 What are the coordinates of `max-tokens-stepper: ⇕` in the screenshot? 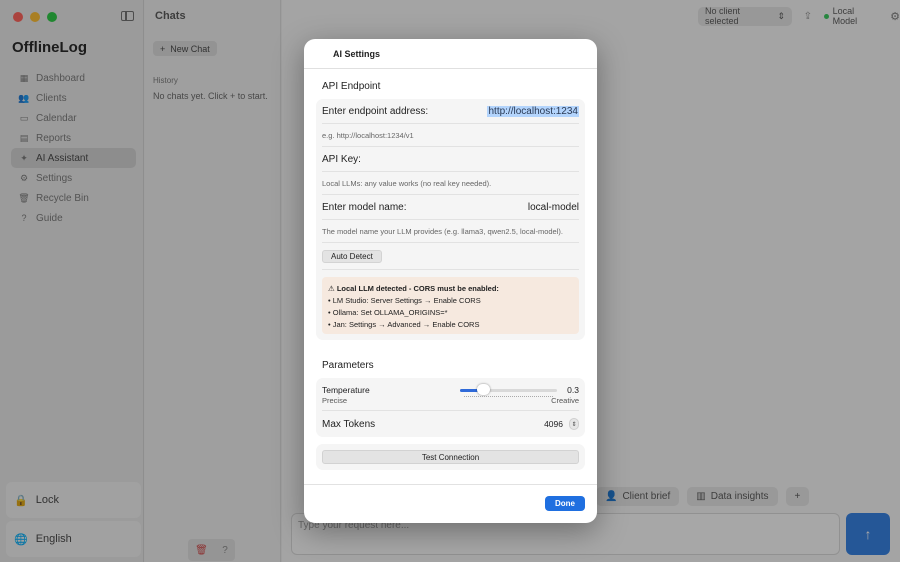 It's located at (574, 424).